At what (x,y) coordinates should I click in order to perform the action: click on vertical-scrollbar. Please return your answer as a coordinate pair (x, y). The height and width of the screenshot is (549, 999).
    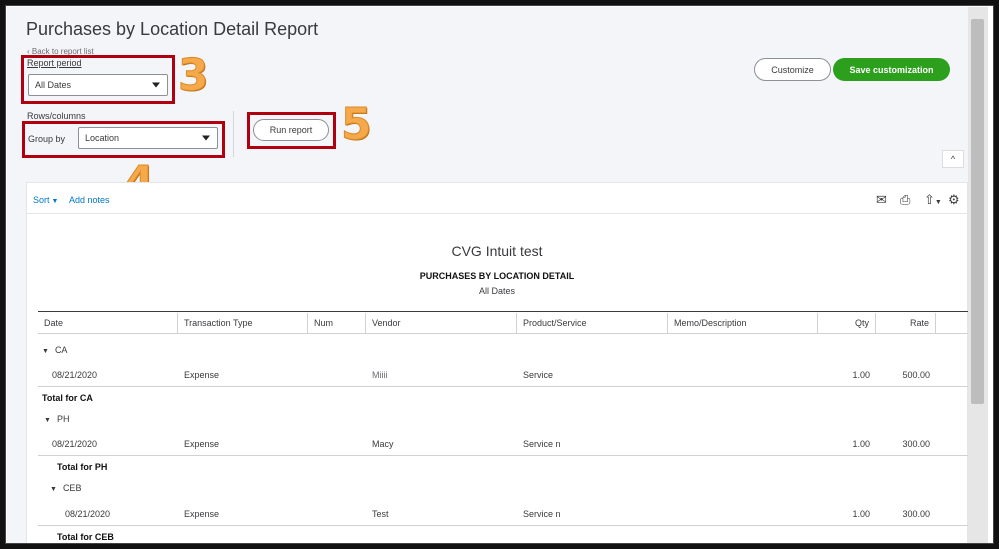
    Looking at the image, I should click on (978, 275).